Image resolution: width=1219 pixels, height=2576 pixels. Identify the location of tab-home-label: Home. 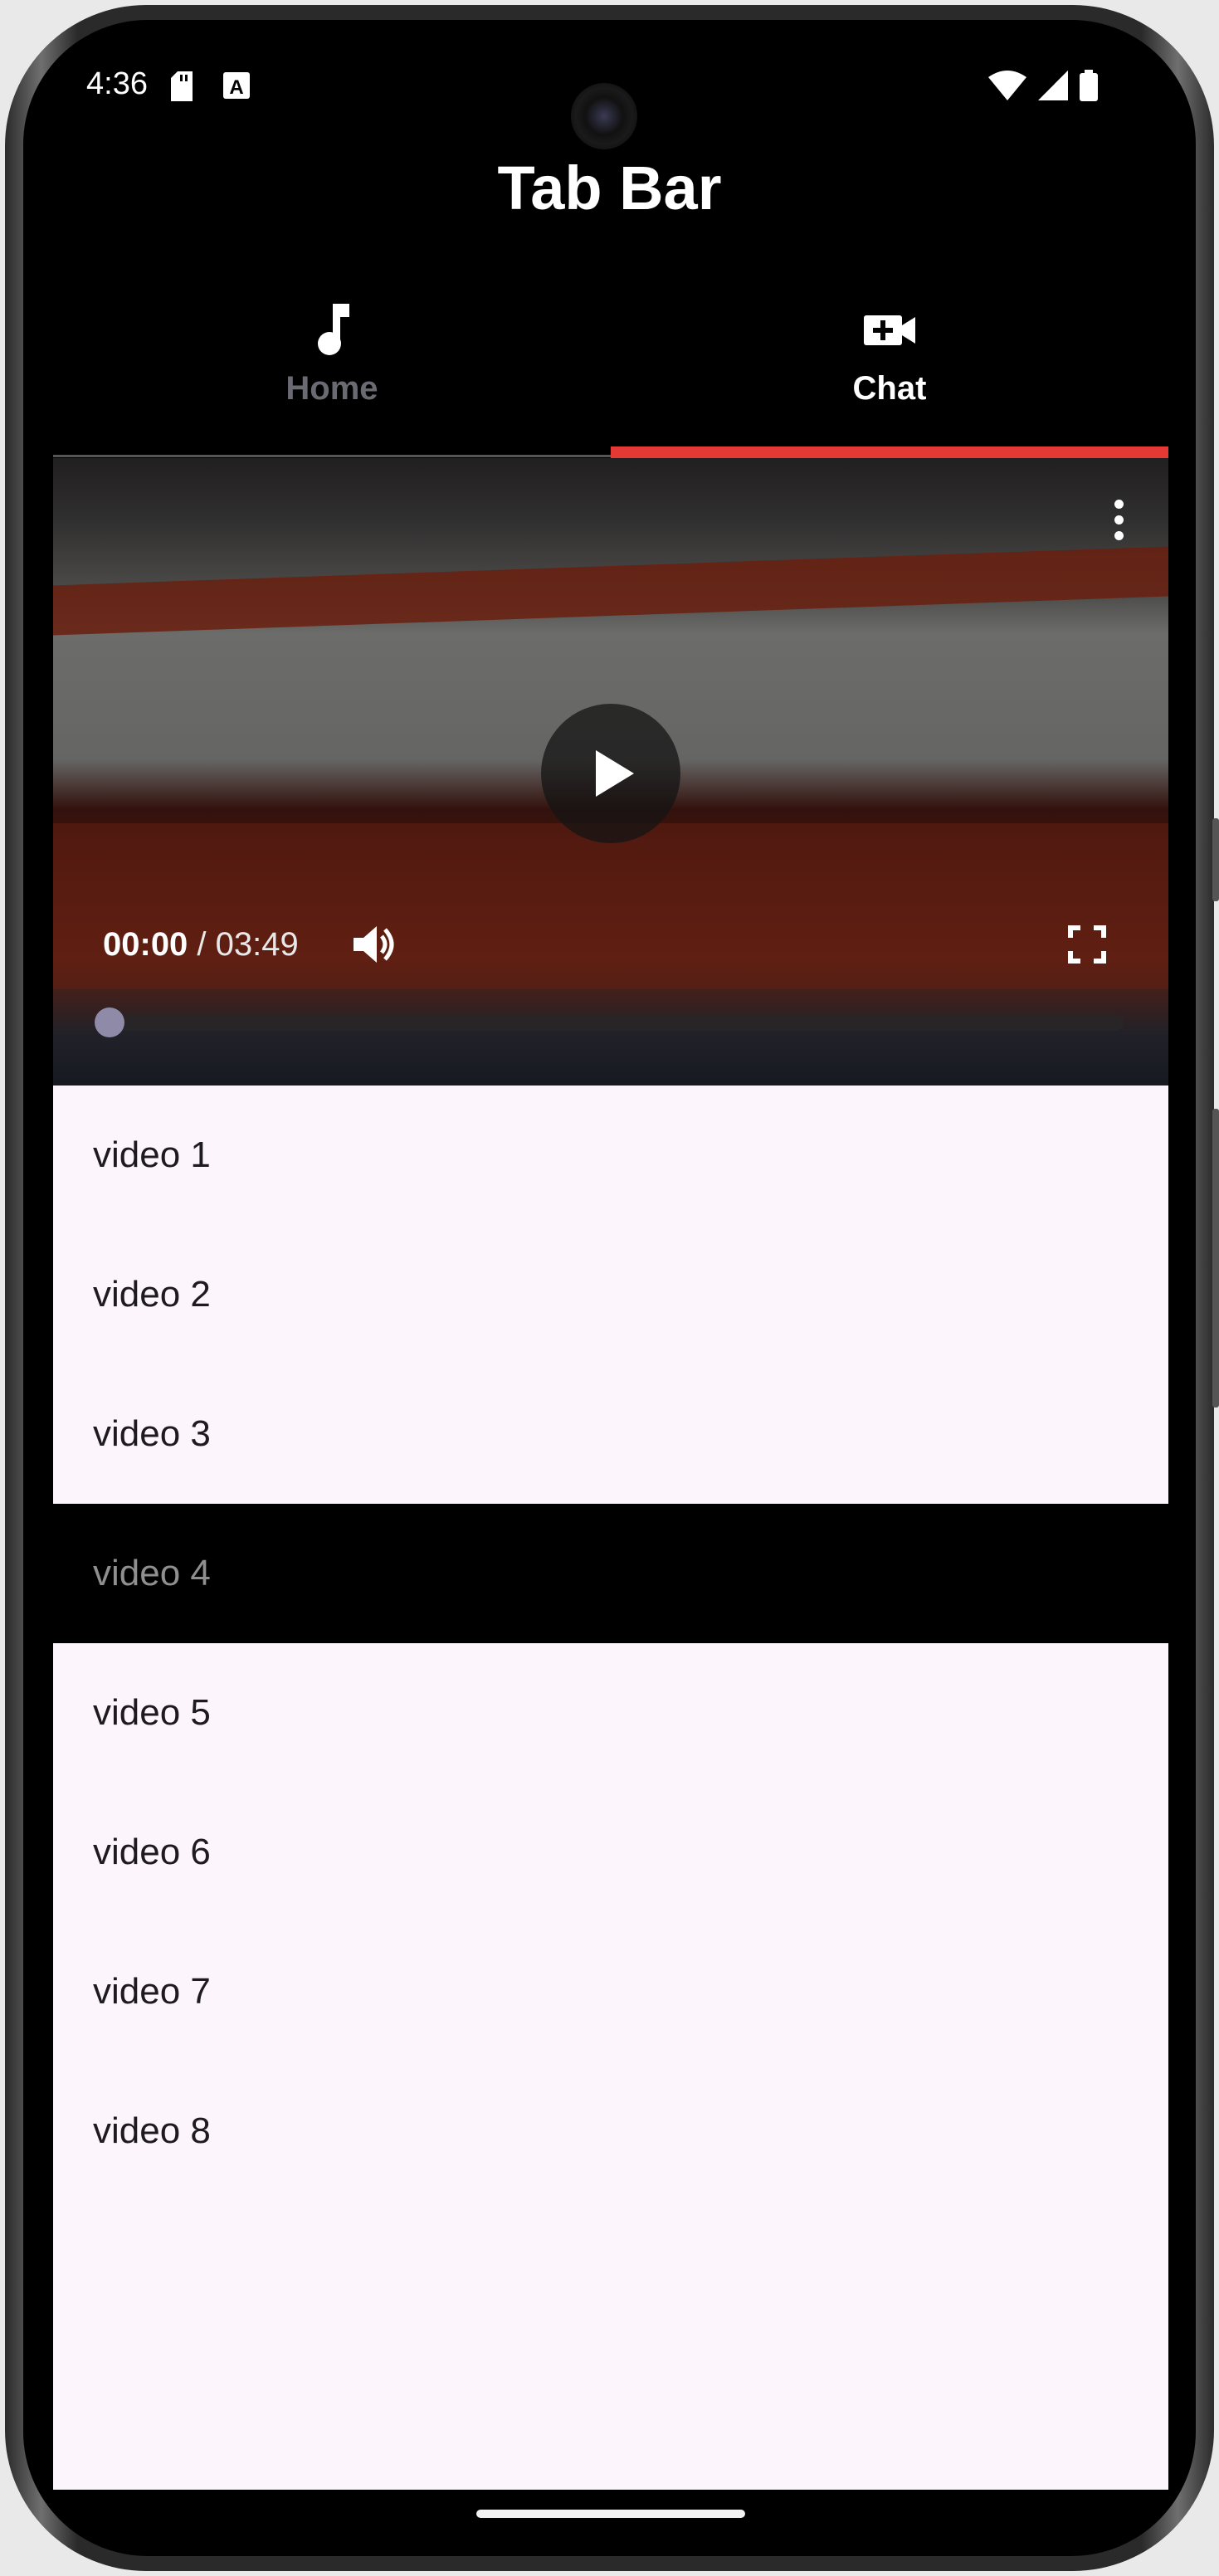
(332, 388).